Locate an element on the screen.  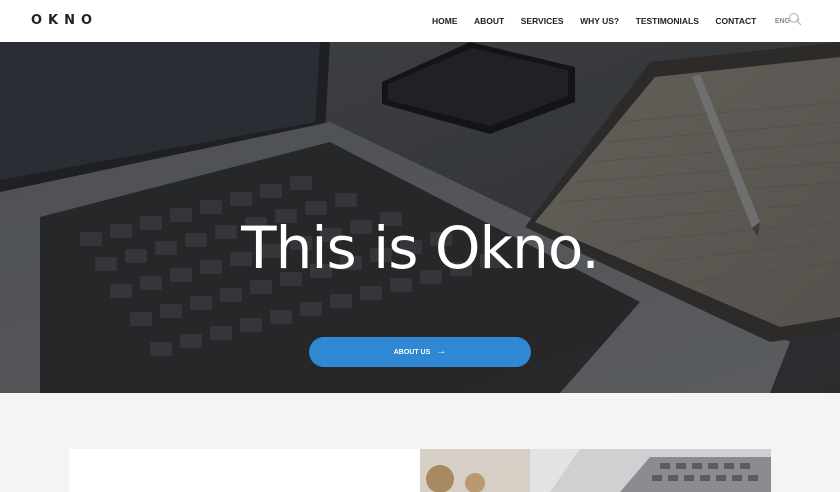
about-us-button: ABOUT US → is located at coordinates (420, 352).